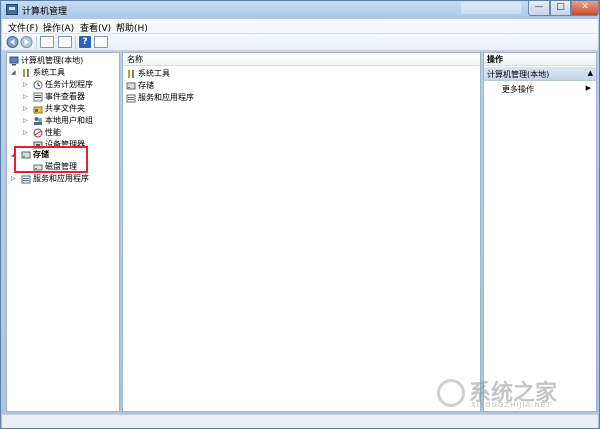 The height and width of the screenshot is (429, 600). What do you see at coordinates (539, 8) in the screenshot?
I see `minimize-button: —` at bounding box center [539, 8].